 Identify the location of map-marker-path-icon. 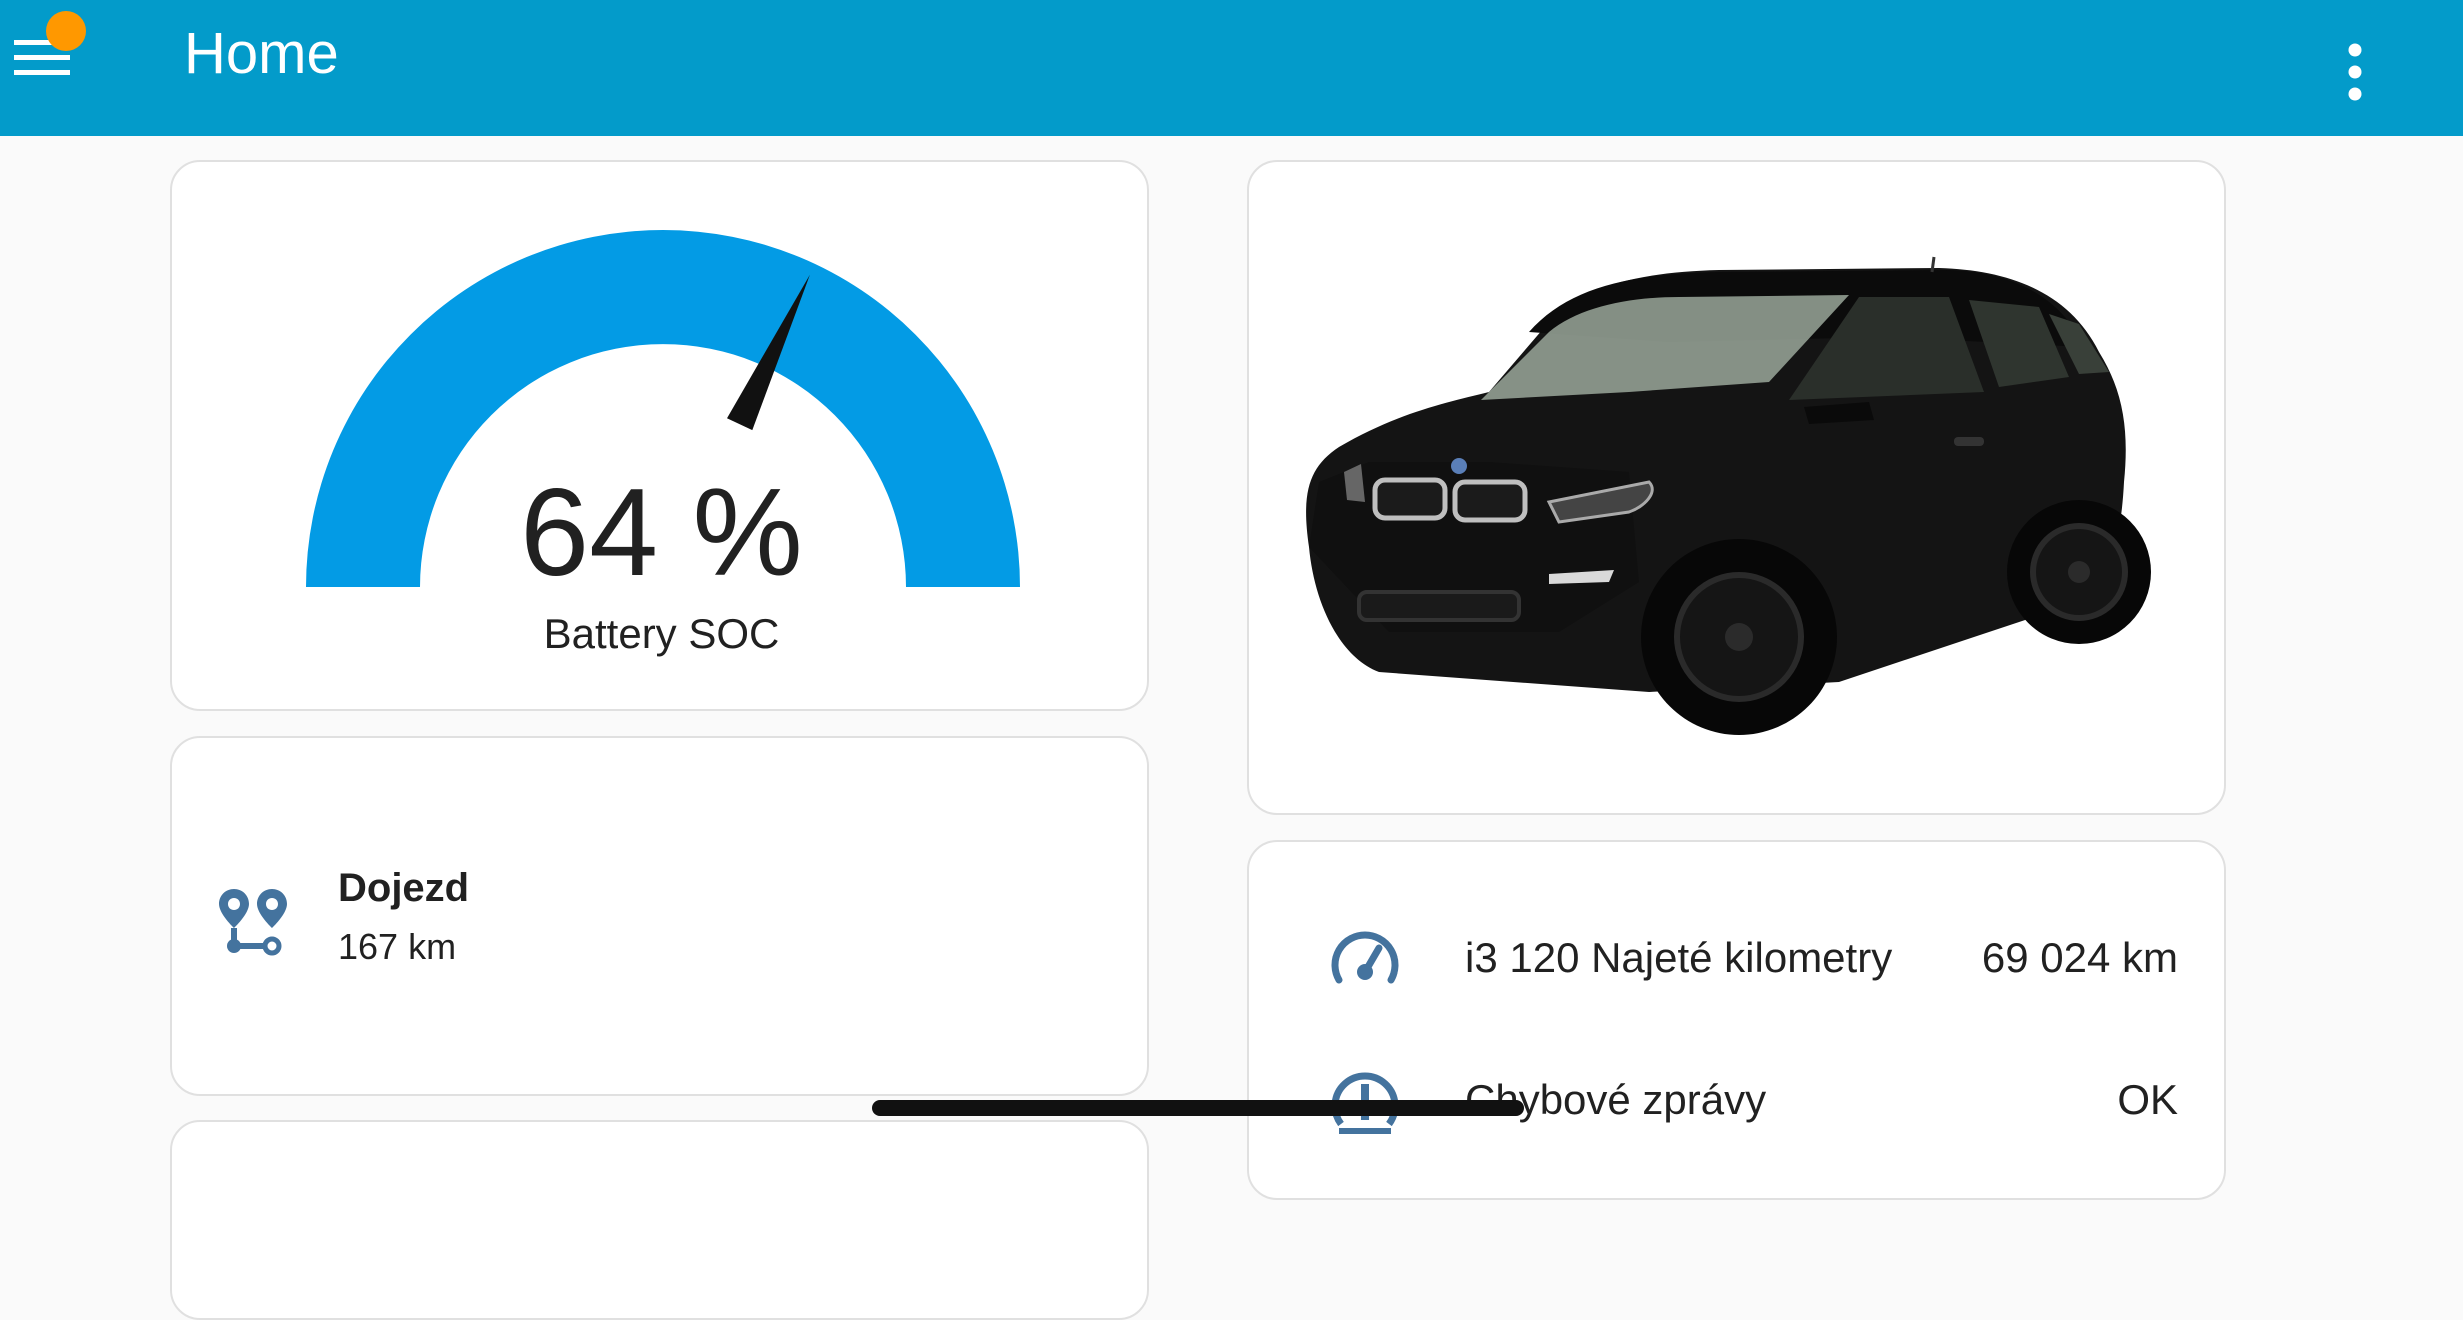
(253, 922).